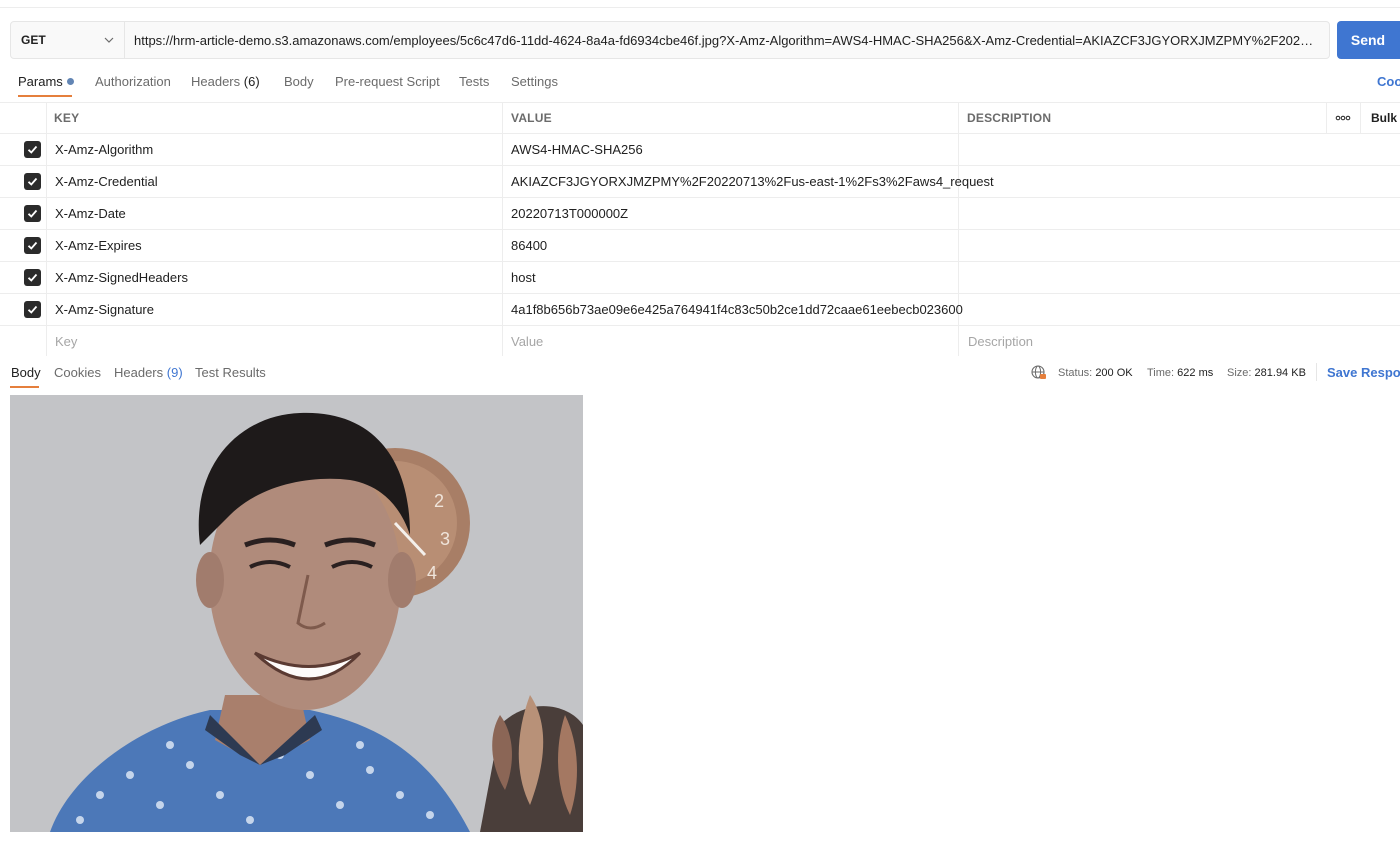 This screenshot has width=1400, height=844. What do you see at coordinates (104, 149) in the screenshot?
I see `param-key: X-Amz-Algorithm` at bounding box center [104, 149].